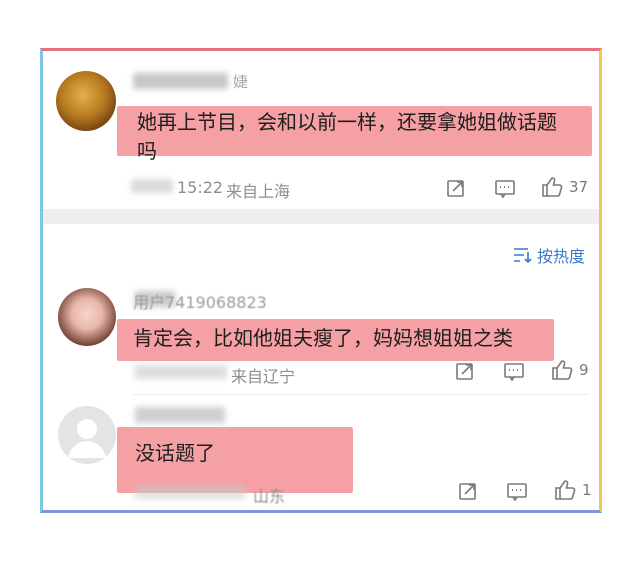 The width and height of the screenshot is (640, 562). I want to click on like-button: 1, so click(572, 490).